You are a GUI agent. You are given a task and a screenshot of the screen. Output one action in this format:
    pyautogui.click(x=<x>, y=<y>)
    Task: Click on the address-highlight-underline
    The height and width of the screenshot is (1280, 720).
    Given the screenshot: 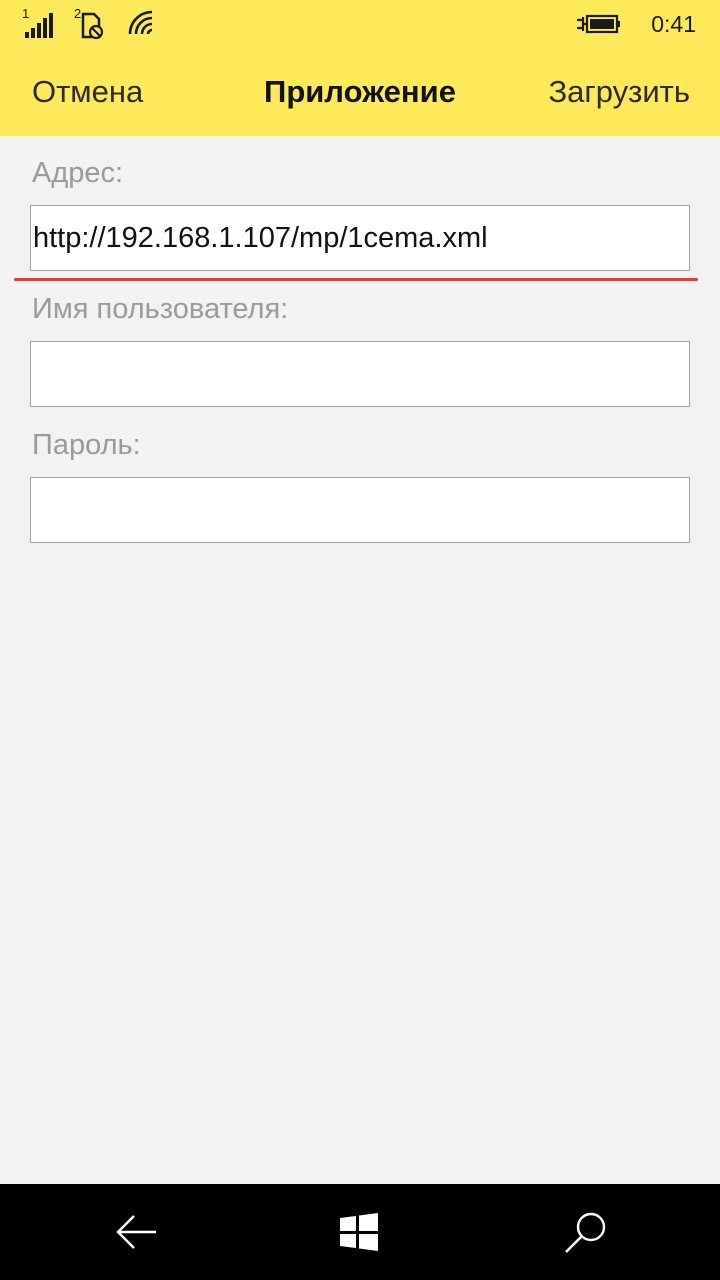 What is the action you would take?
    pyautogui.click(x=356, y=279)
    